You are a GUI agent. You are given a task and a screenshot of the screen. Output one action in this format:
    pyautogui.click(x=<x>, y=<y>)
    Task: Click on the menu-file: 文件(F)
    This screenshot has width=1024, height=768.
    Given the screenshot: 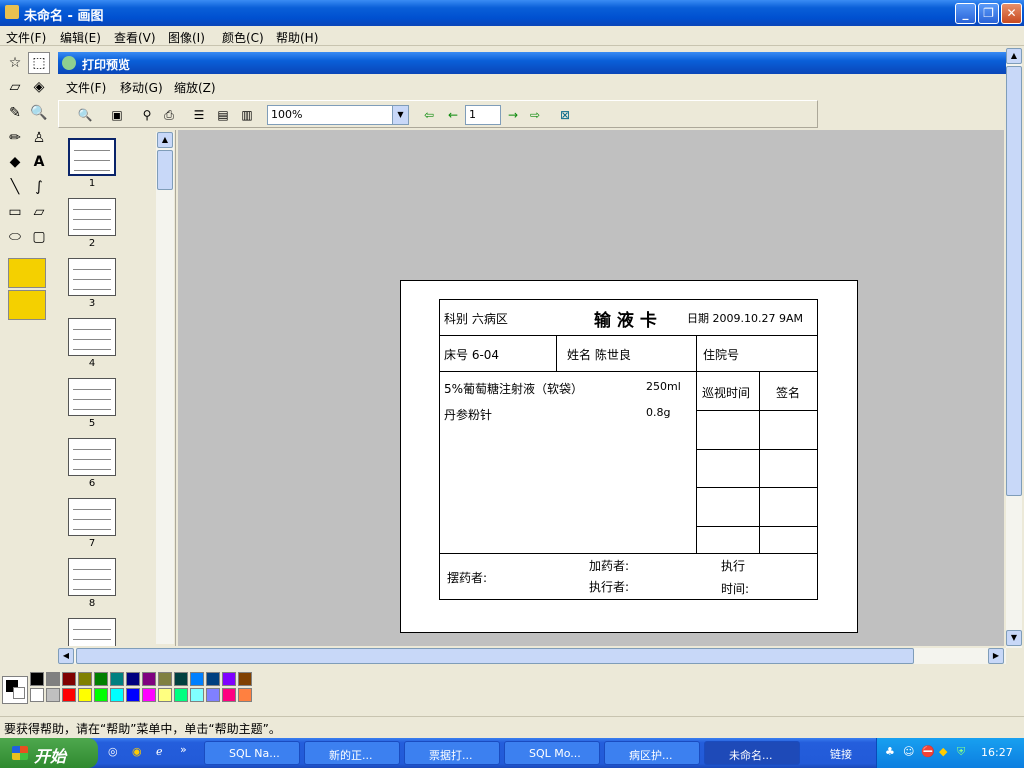 What is the action you would take?
    pyautogui.click(x=26, y=37)
    